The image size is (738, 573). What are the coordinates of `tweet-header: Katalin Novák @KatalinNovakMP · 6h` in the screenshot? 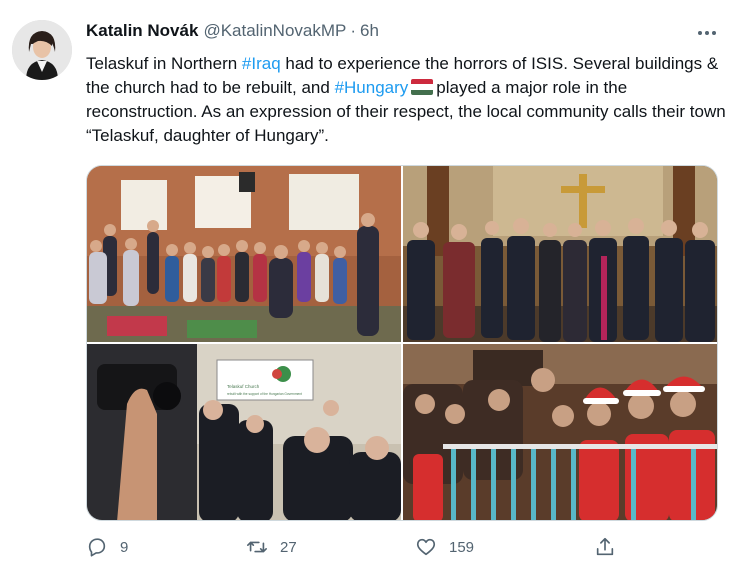 It's located at (232, 32).